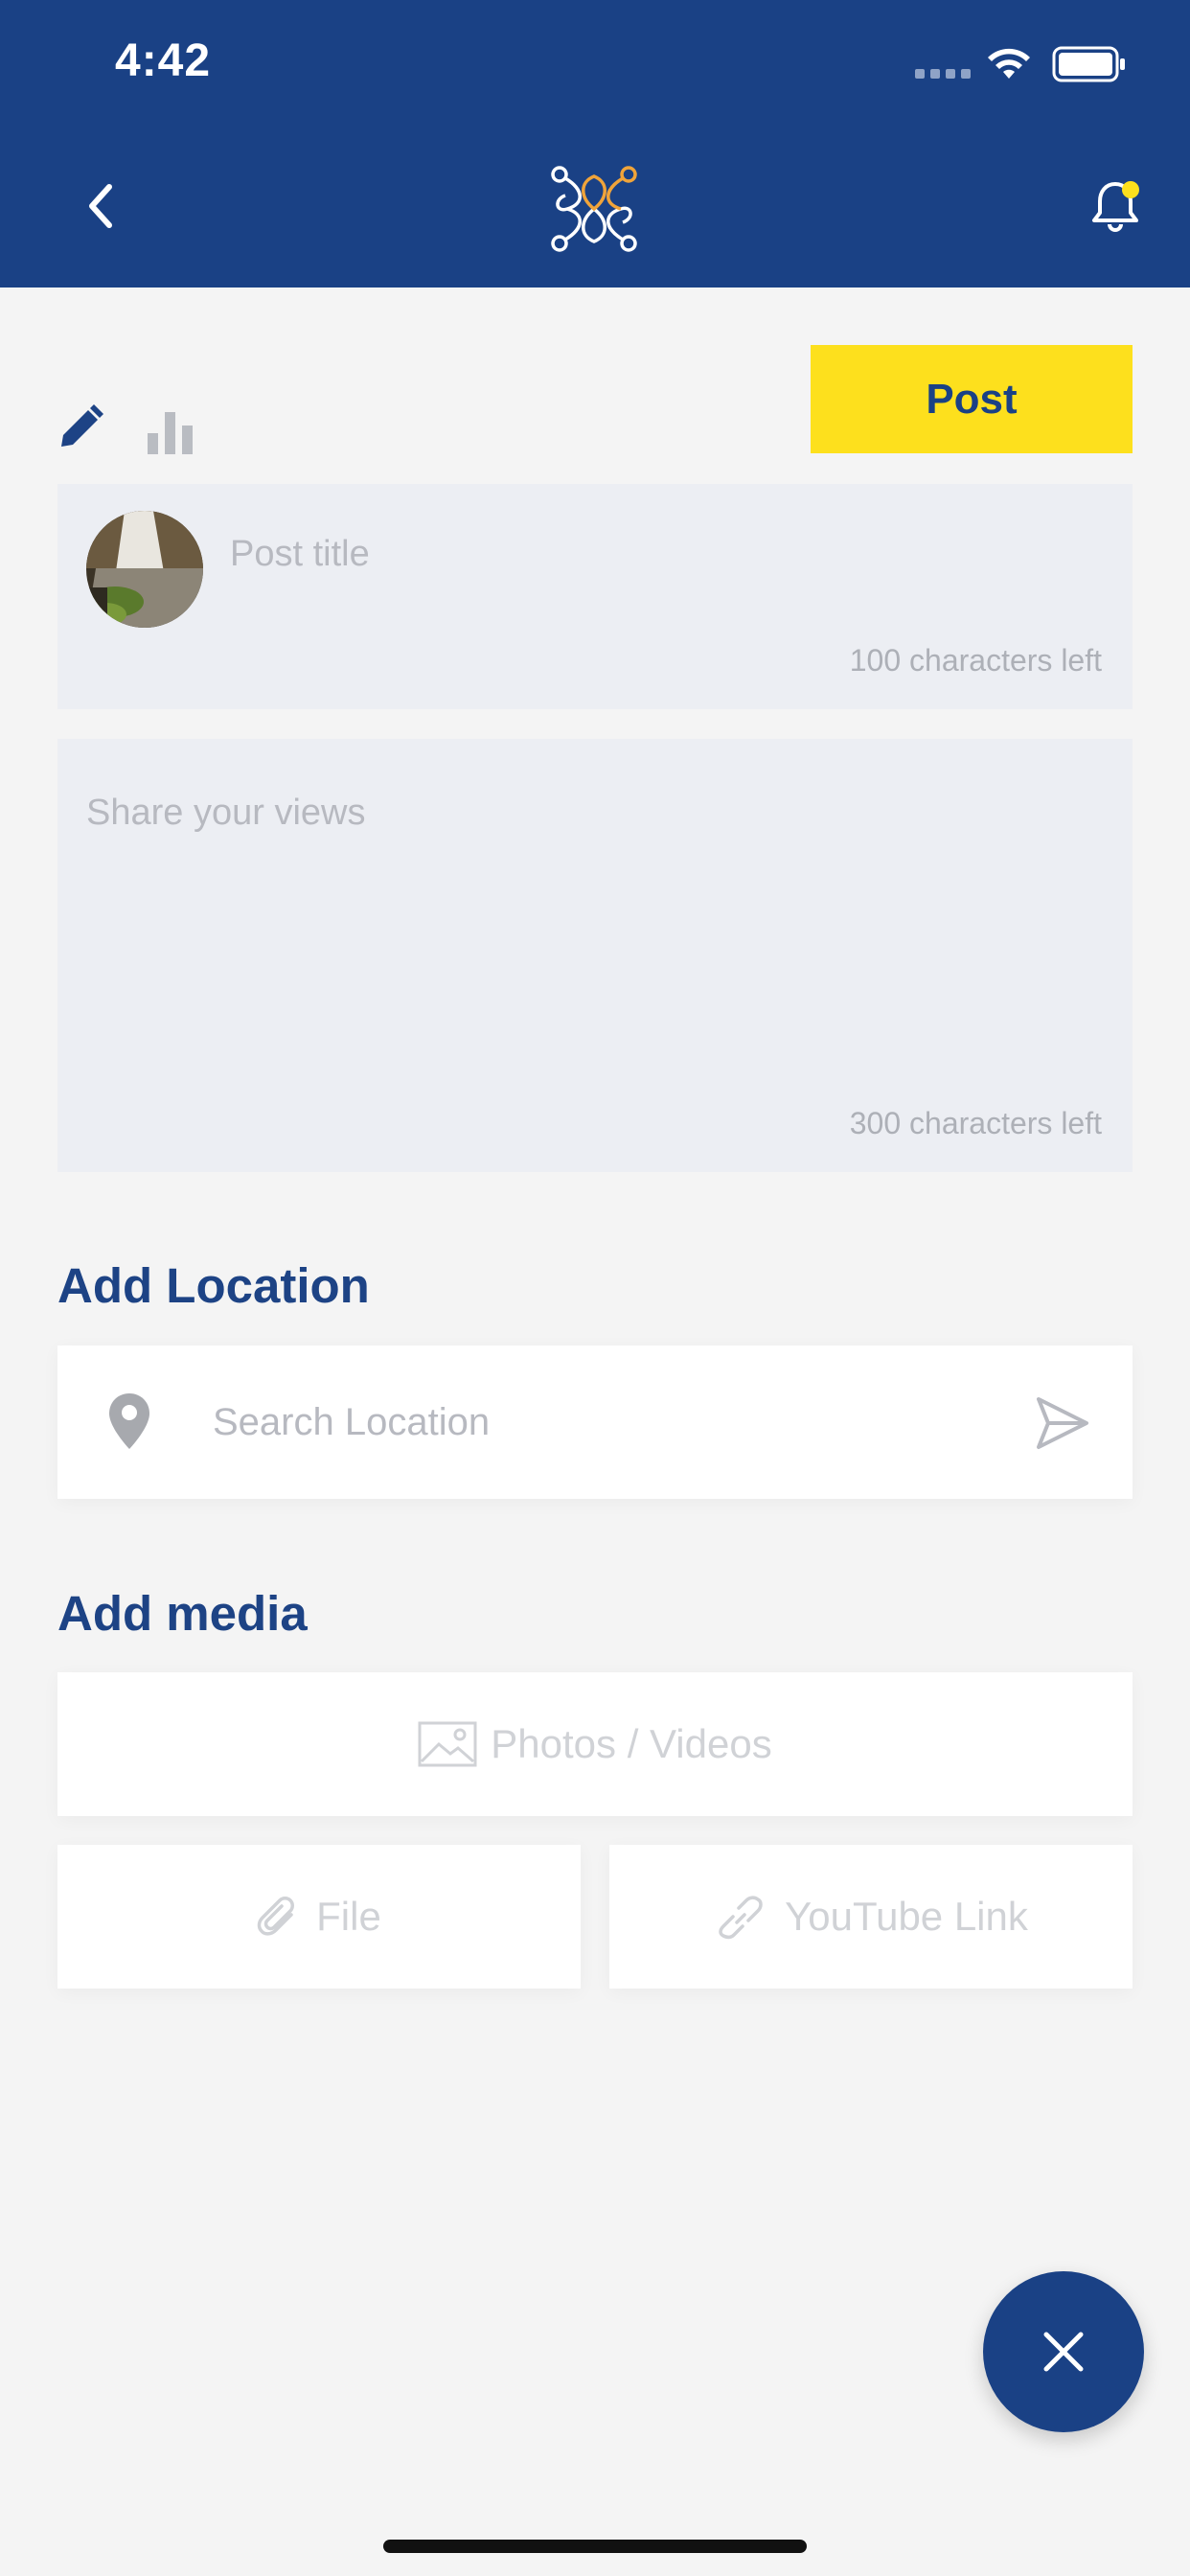 This screenshot has height=2576, width=1190. I want to click on post-title-field: Post title 100 characters left, so click(595, 596).